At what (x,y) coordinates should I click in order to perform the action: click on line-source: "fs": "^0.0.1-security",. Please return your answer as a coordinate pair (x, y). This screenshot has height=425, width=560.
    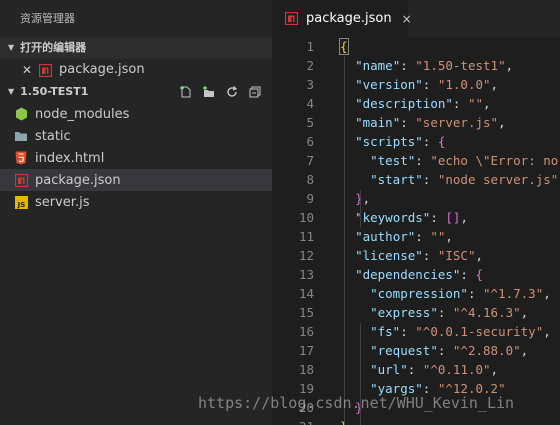
    Looking at the image, I should click on (460, 331).